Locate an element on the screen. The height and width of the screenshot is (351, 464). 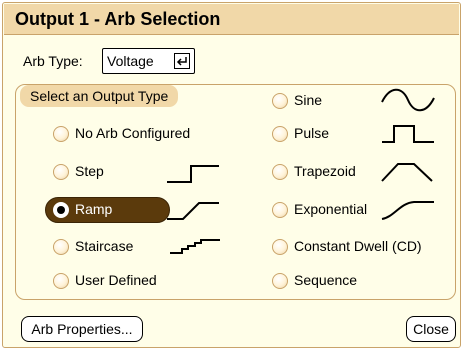
option-constant-dwell: Constant Dwell (CD) is located at coordinates (357, 247).